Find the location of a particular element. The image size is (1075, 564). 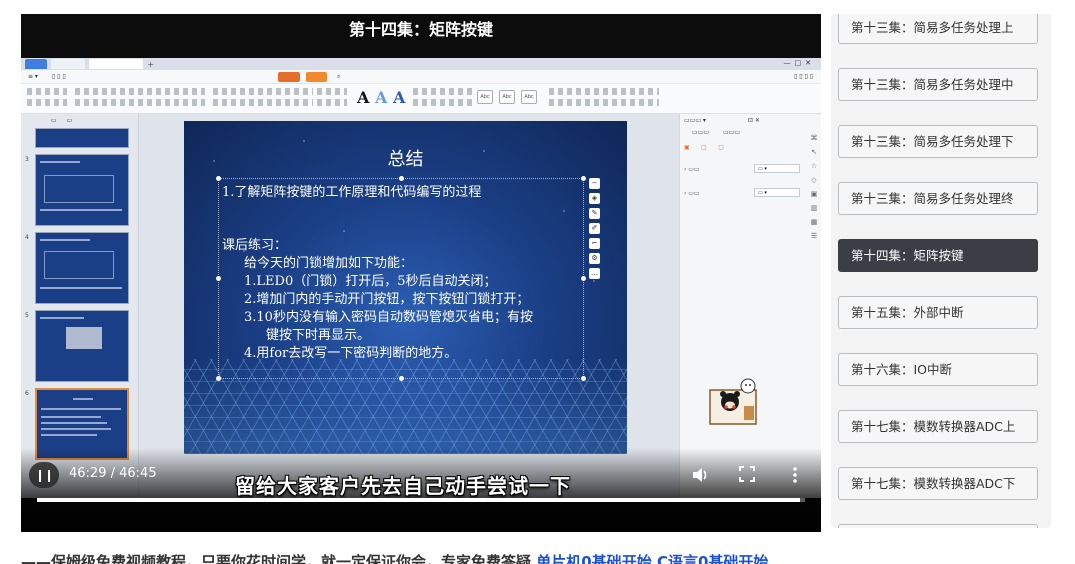

more-vertical-icon is located at coordinates (795, 475).